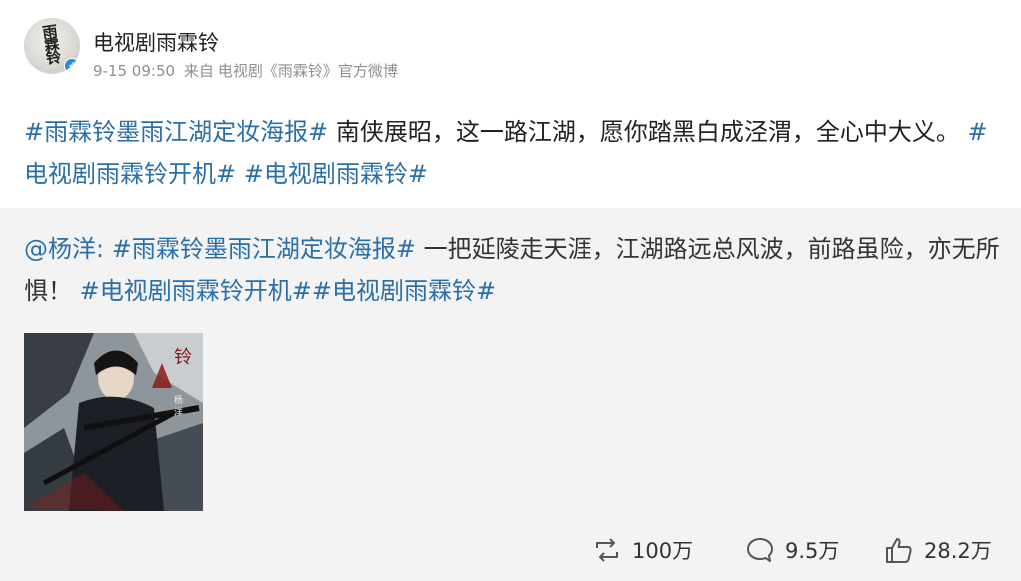  What do you see at coordinates (196, 291) in the screenshot?
I see `hashtag-link: #电视剧雨霖铃开机#` at bounding box center [196, 291].